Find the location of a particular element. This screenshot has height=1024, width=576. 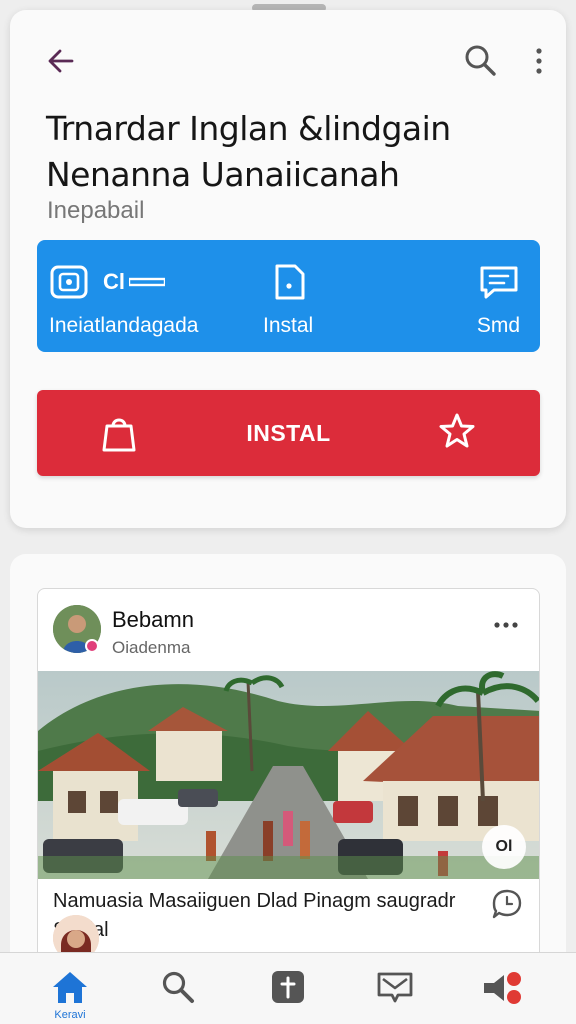

shopping-bag-icon is located at coordinates (119, 435).